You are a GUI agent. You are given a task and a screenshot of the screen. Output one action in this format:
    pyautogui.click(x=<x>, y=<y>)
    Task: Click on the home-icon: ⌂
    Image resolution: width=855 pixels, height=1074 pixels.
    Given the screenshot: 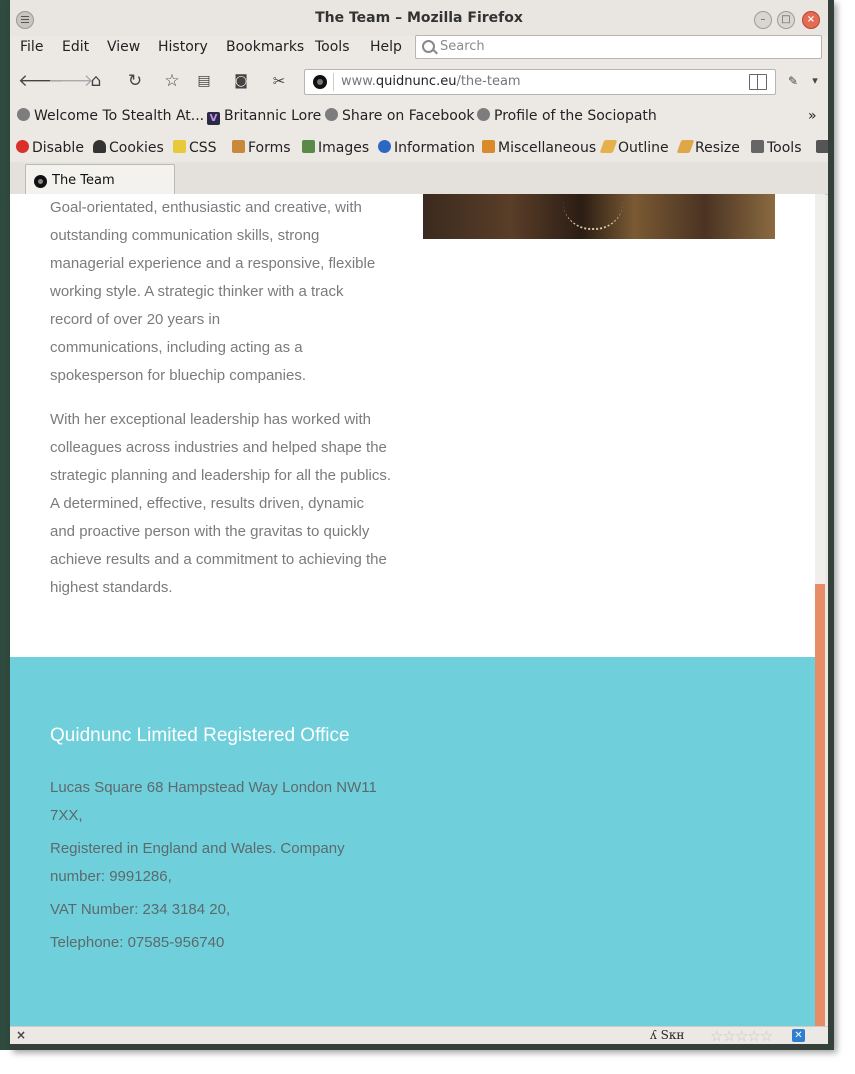 What is the action you would take?
    pyautogui.click(x=96, y=81)
    